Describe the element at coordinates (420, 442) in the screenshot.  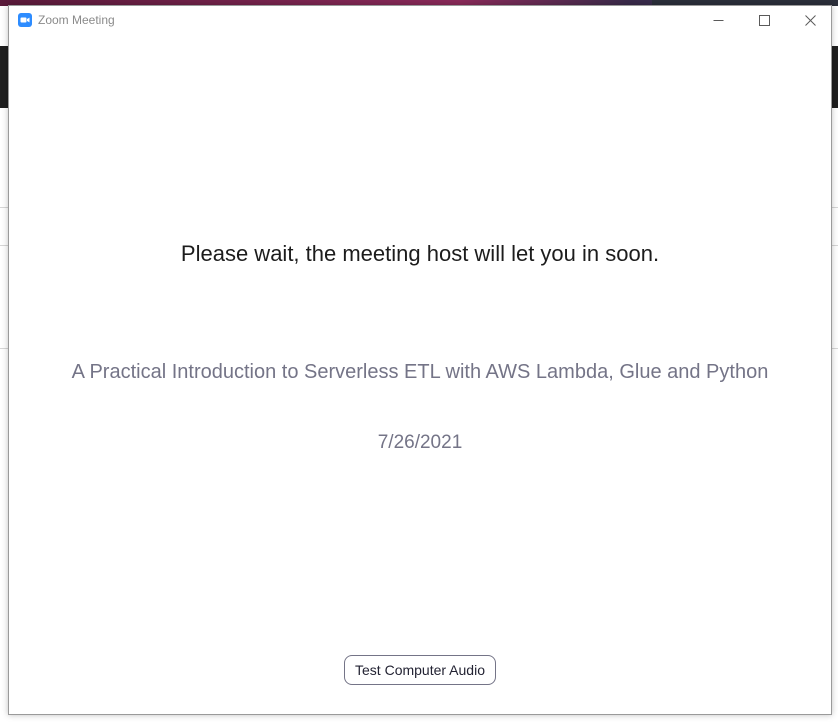
I see `meeting-date: 7/26/2021` at that location.